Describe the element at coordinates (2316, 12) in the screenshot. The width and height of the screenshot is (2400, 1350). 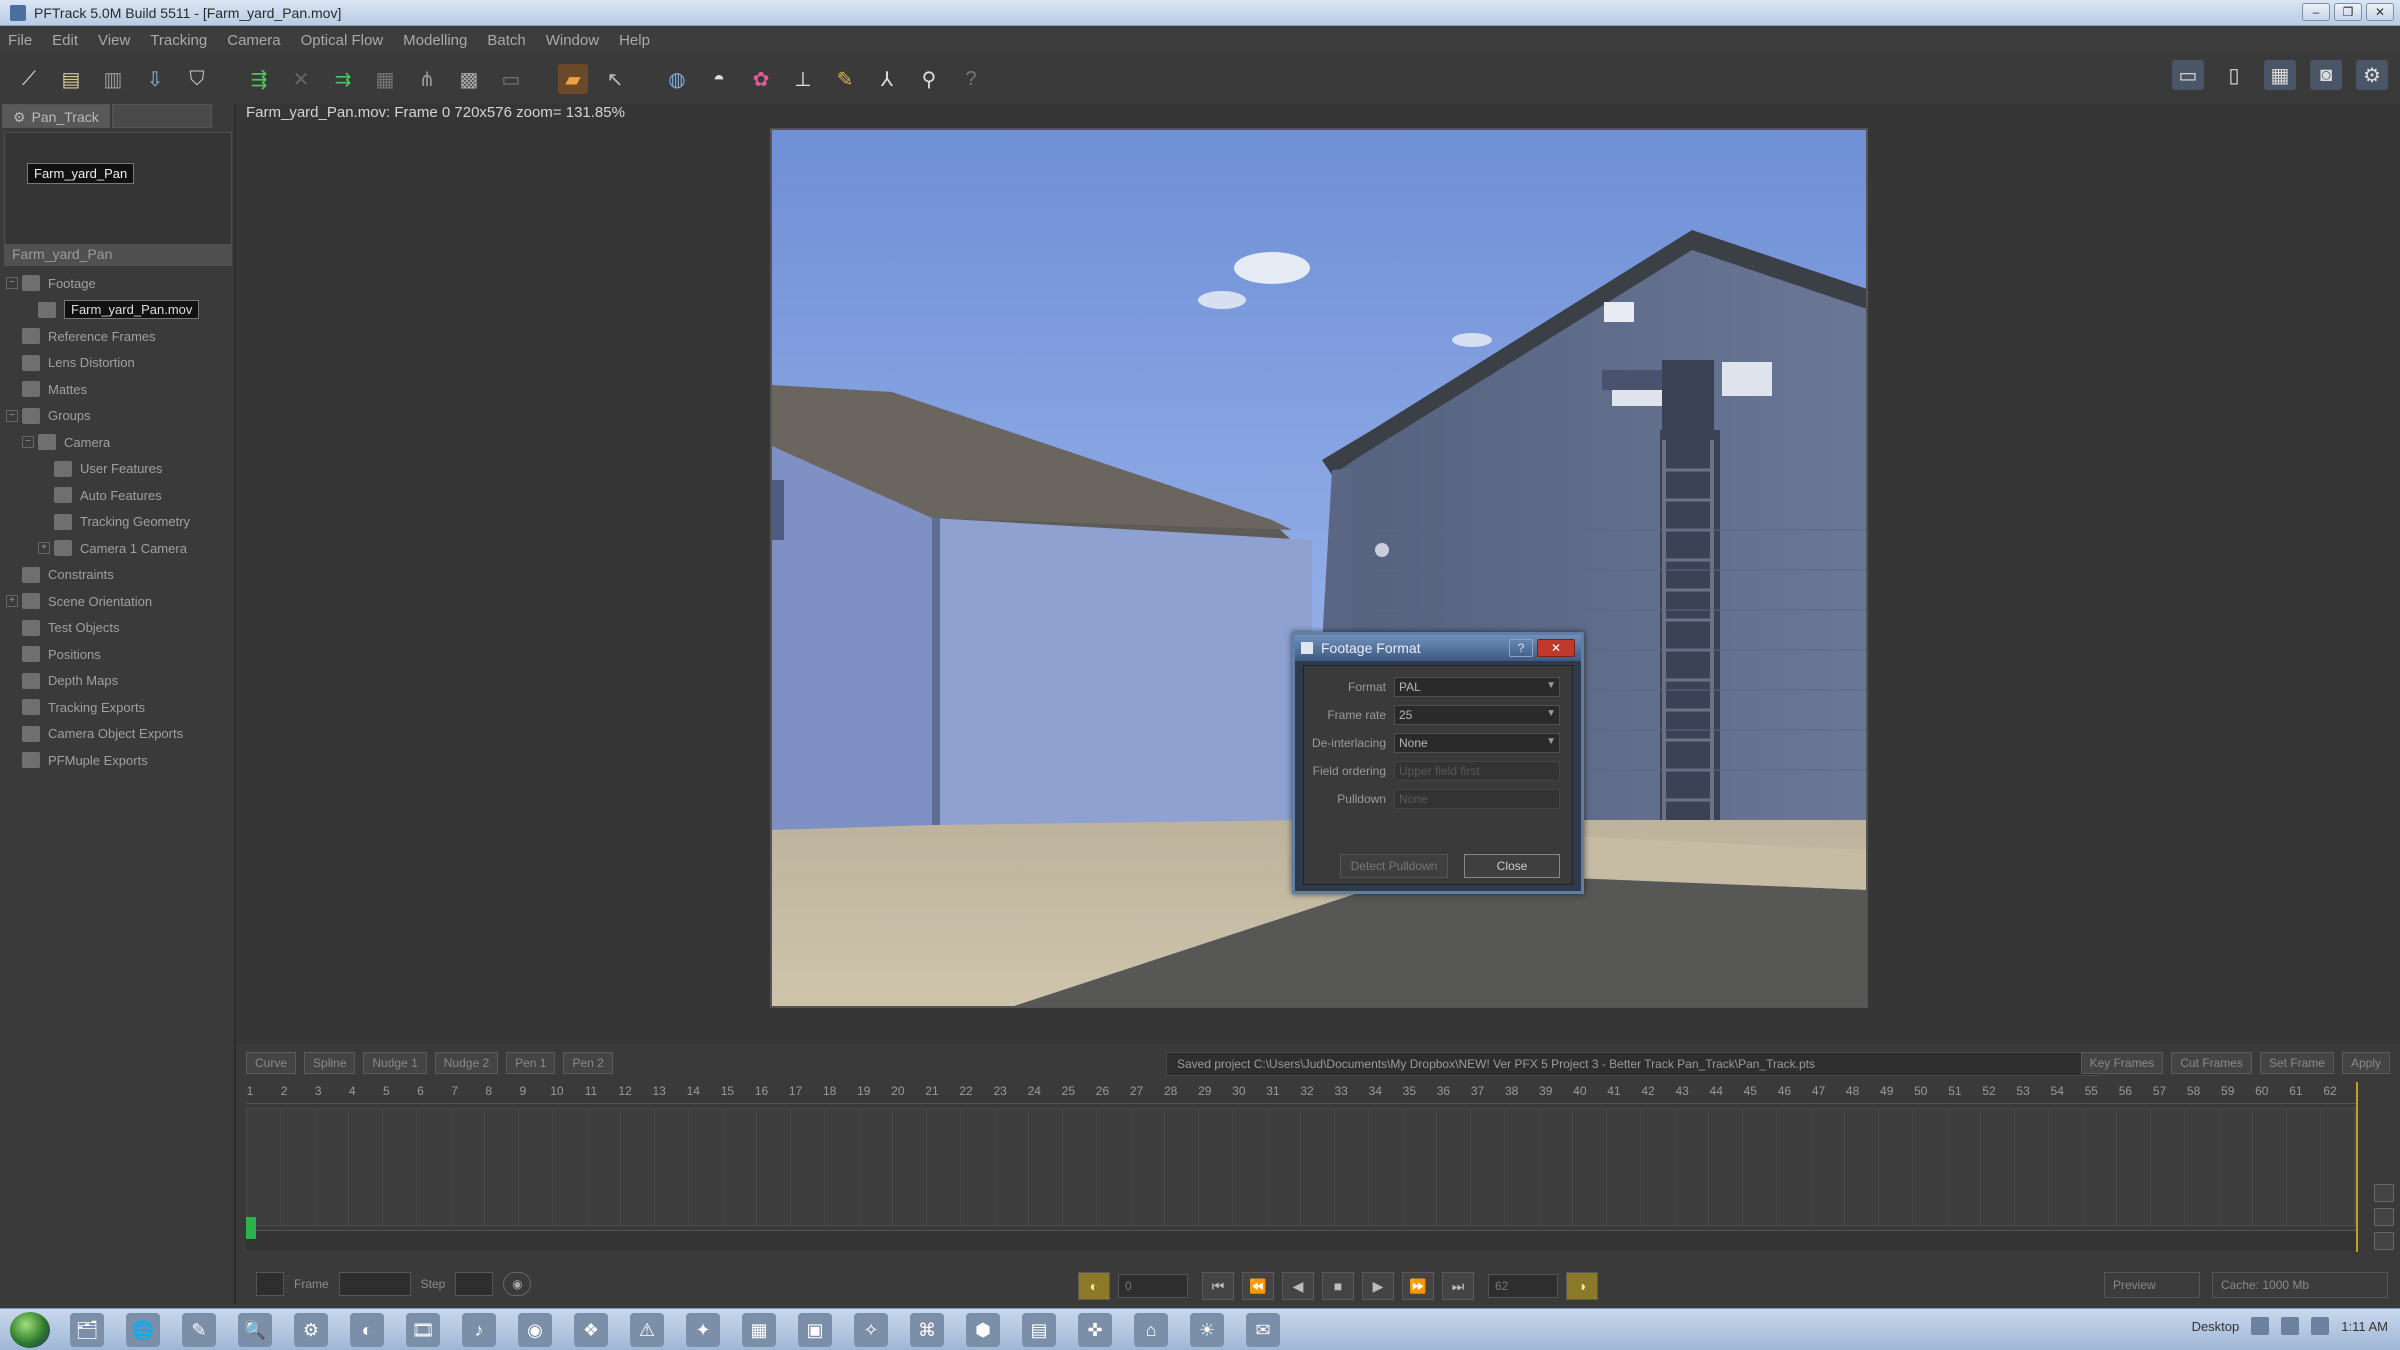
I see `minimize-button: –` at that location.